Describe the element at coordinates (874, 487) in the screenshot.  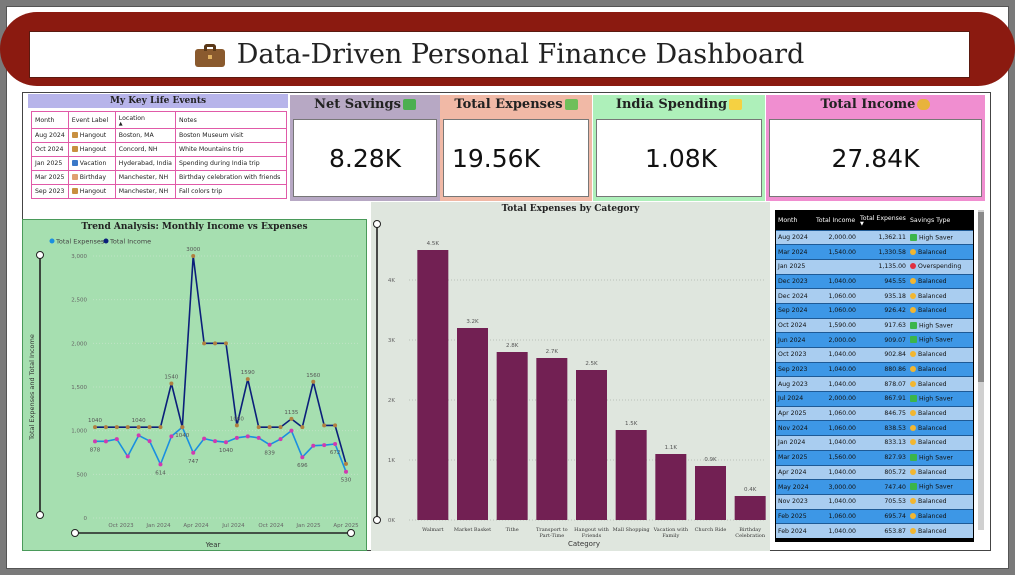
I see `savings-row: May 2024 3,000.00 747.40 High Saver` at that location.